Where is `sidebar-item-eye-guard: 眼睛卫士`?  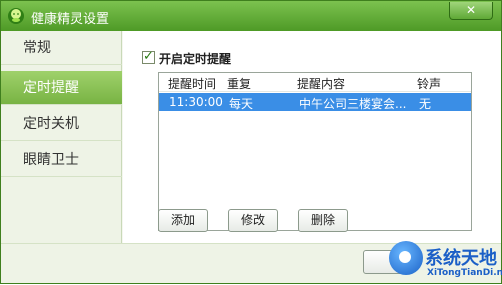
sidebar-item-eye-guard: 眼睛卫士 is located at coordinates (61, 160).